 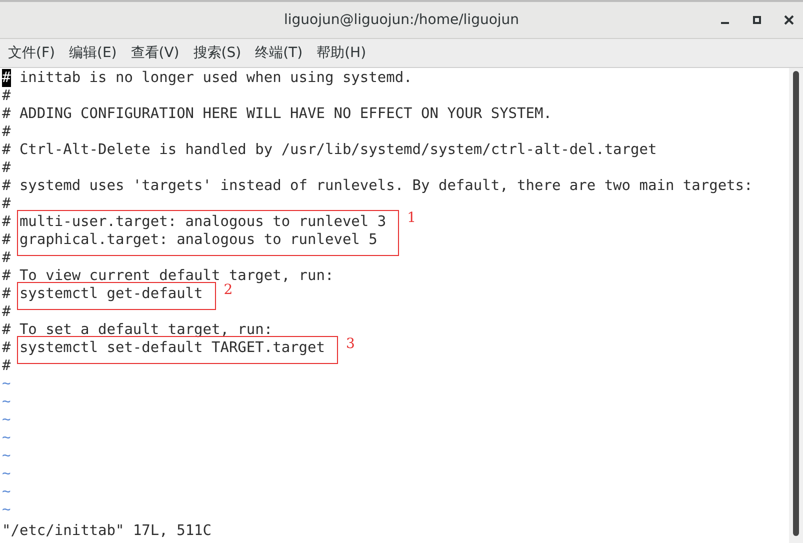 What do you see at coordinates (796, 305) in the screenshot?
I see `scrollbar` at bounding box center [796, 305].